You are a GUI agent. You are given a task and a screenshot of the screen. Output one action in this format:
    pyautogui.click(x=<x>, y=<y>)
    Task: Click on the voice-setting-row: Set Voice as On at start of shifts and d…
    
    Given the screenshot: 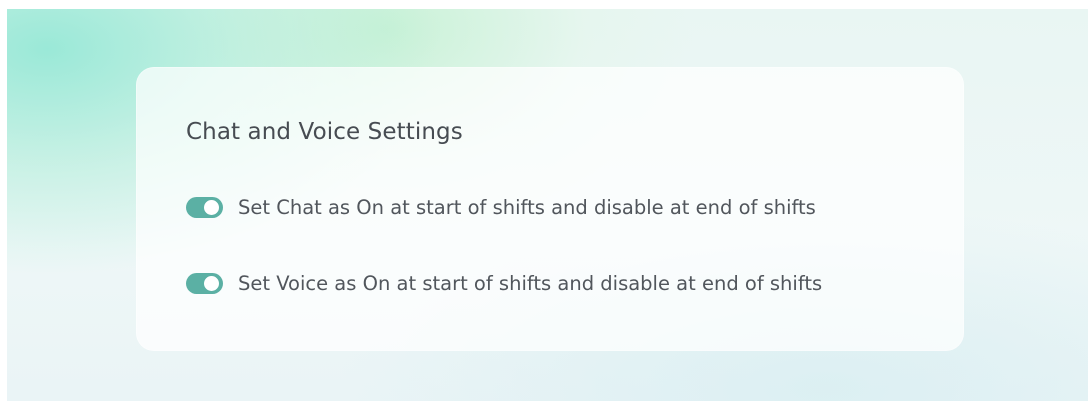 What is the action you would take?
    pyautogui.click(x=504, y=283)
    